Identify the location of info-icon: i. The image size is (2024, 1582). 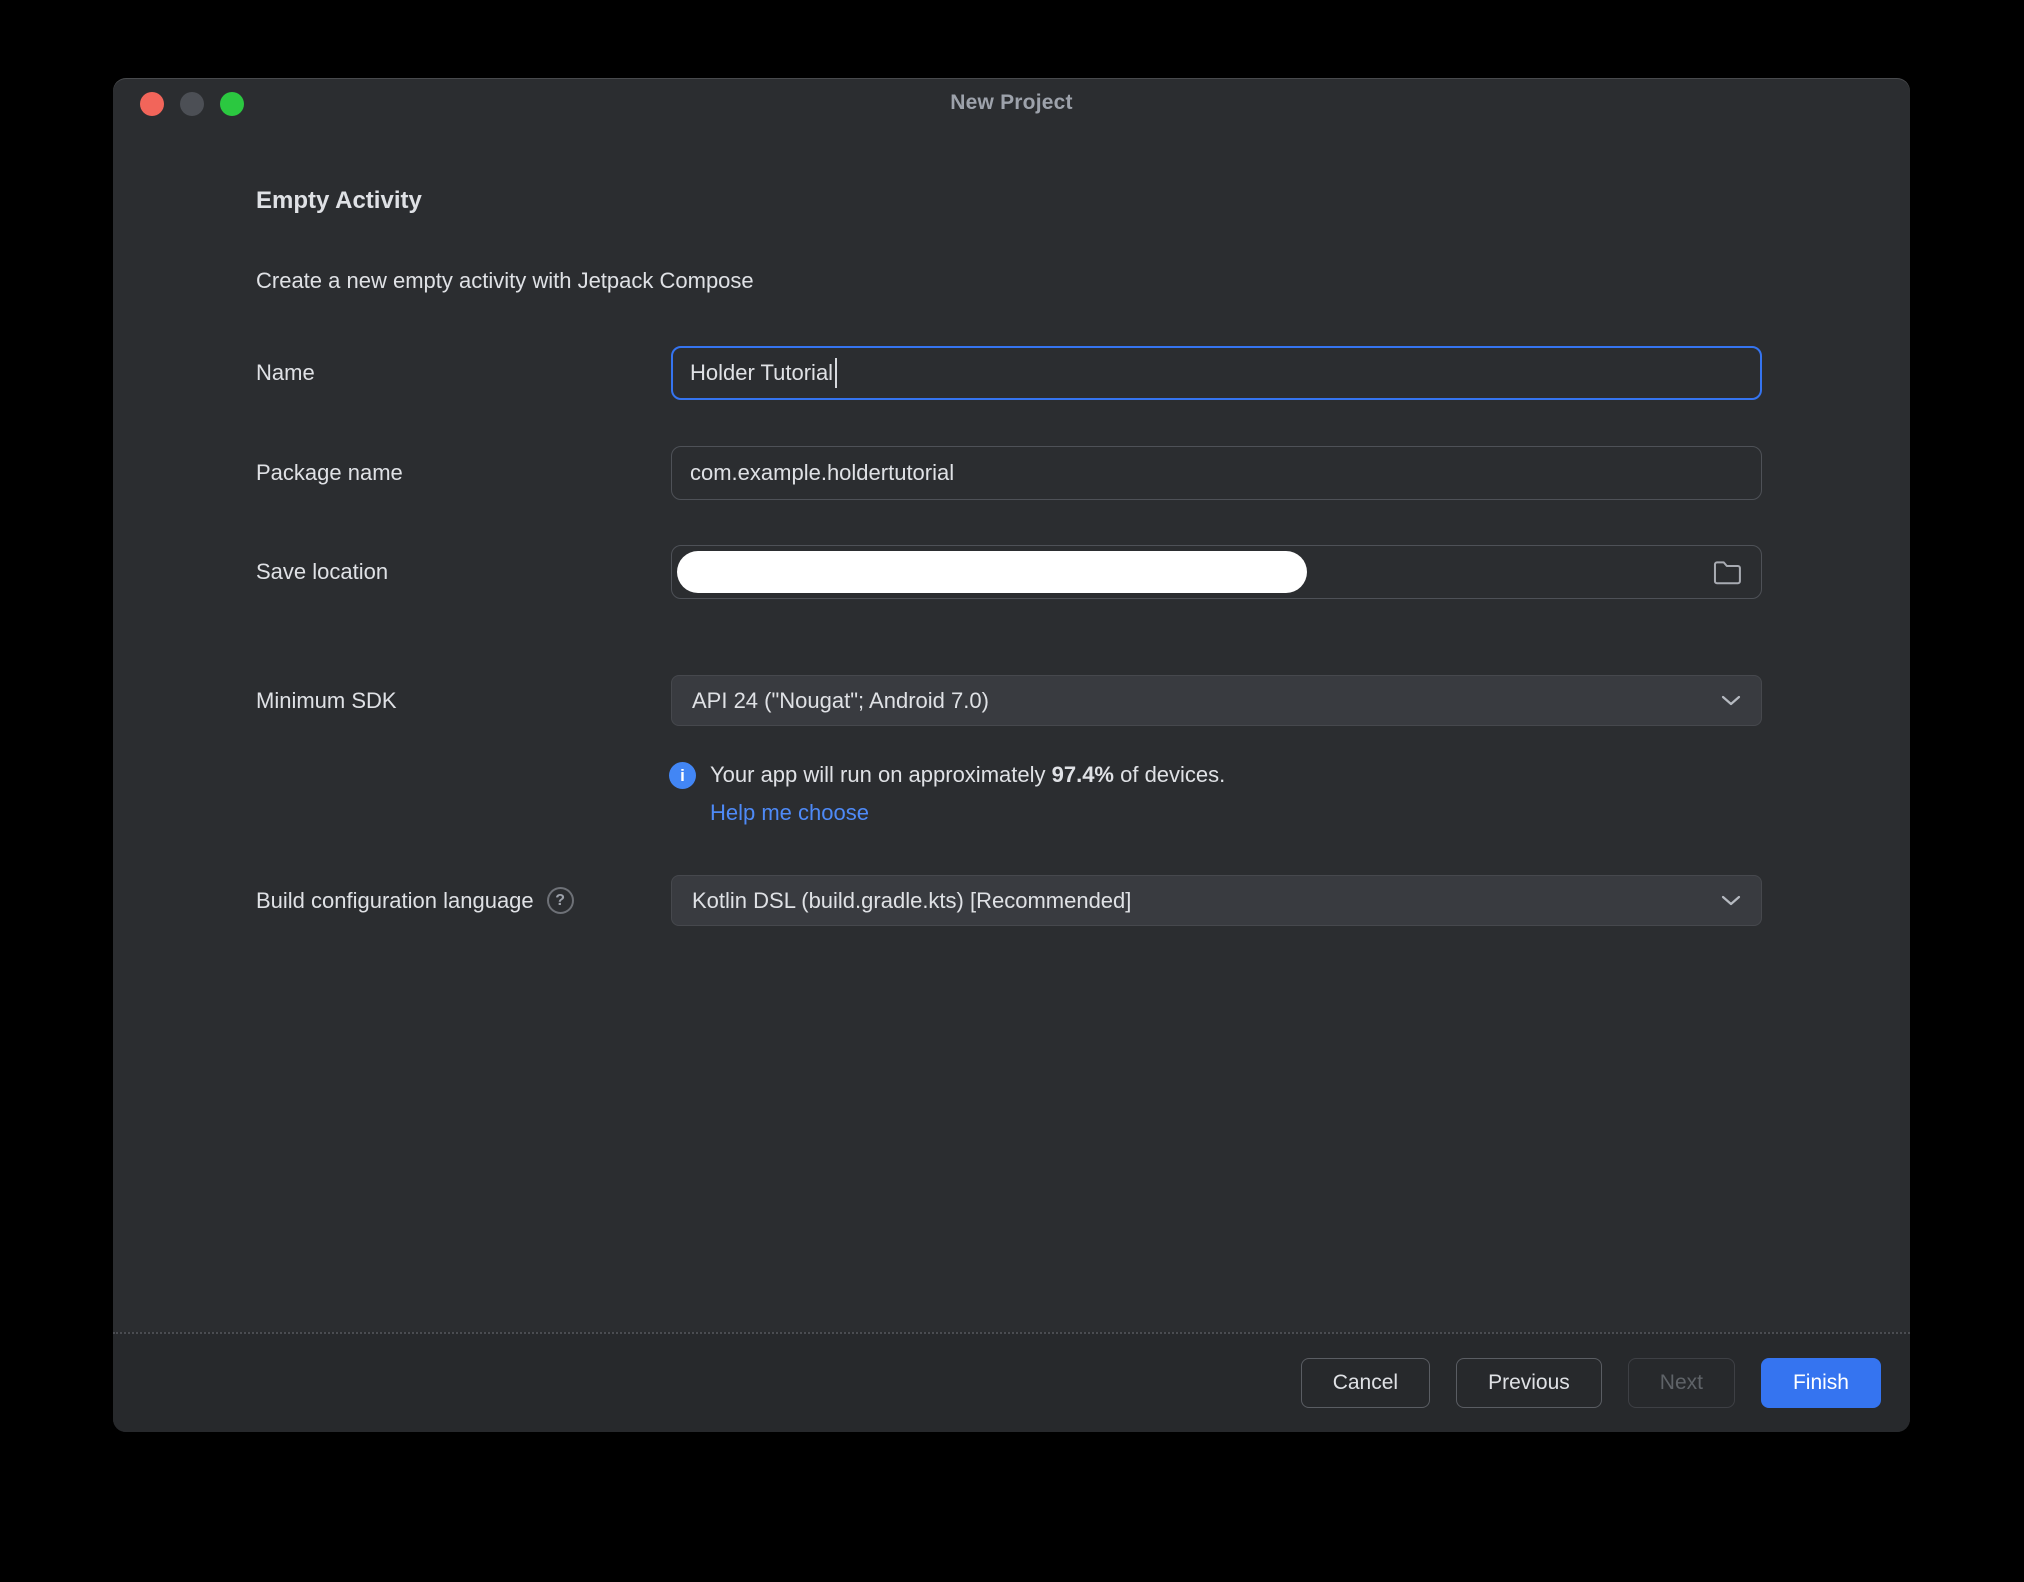
(682, 775).